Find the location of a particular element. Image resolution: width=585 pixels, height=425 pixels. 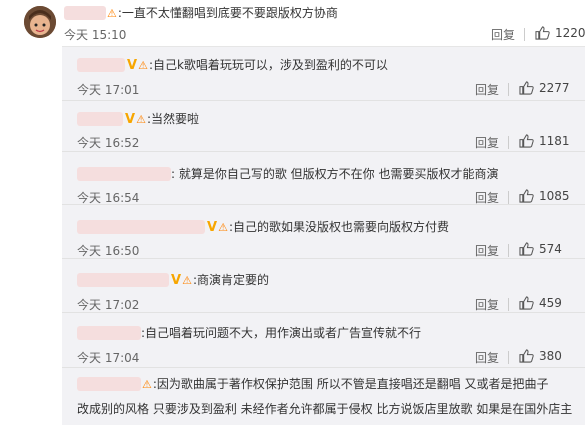

like-button: 2277 is located at coordinates (544, 88).